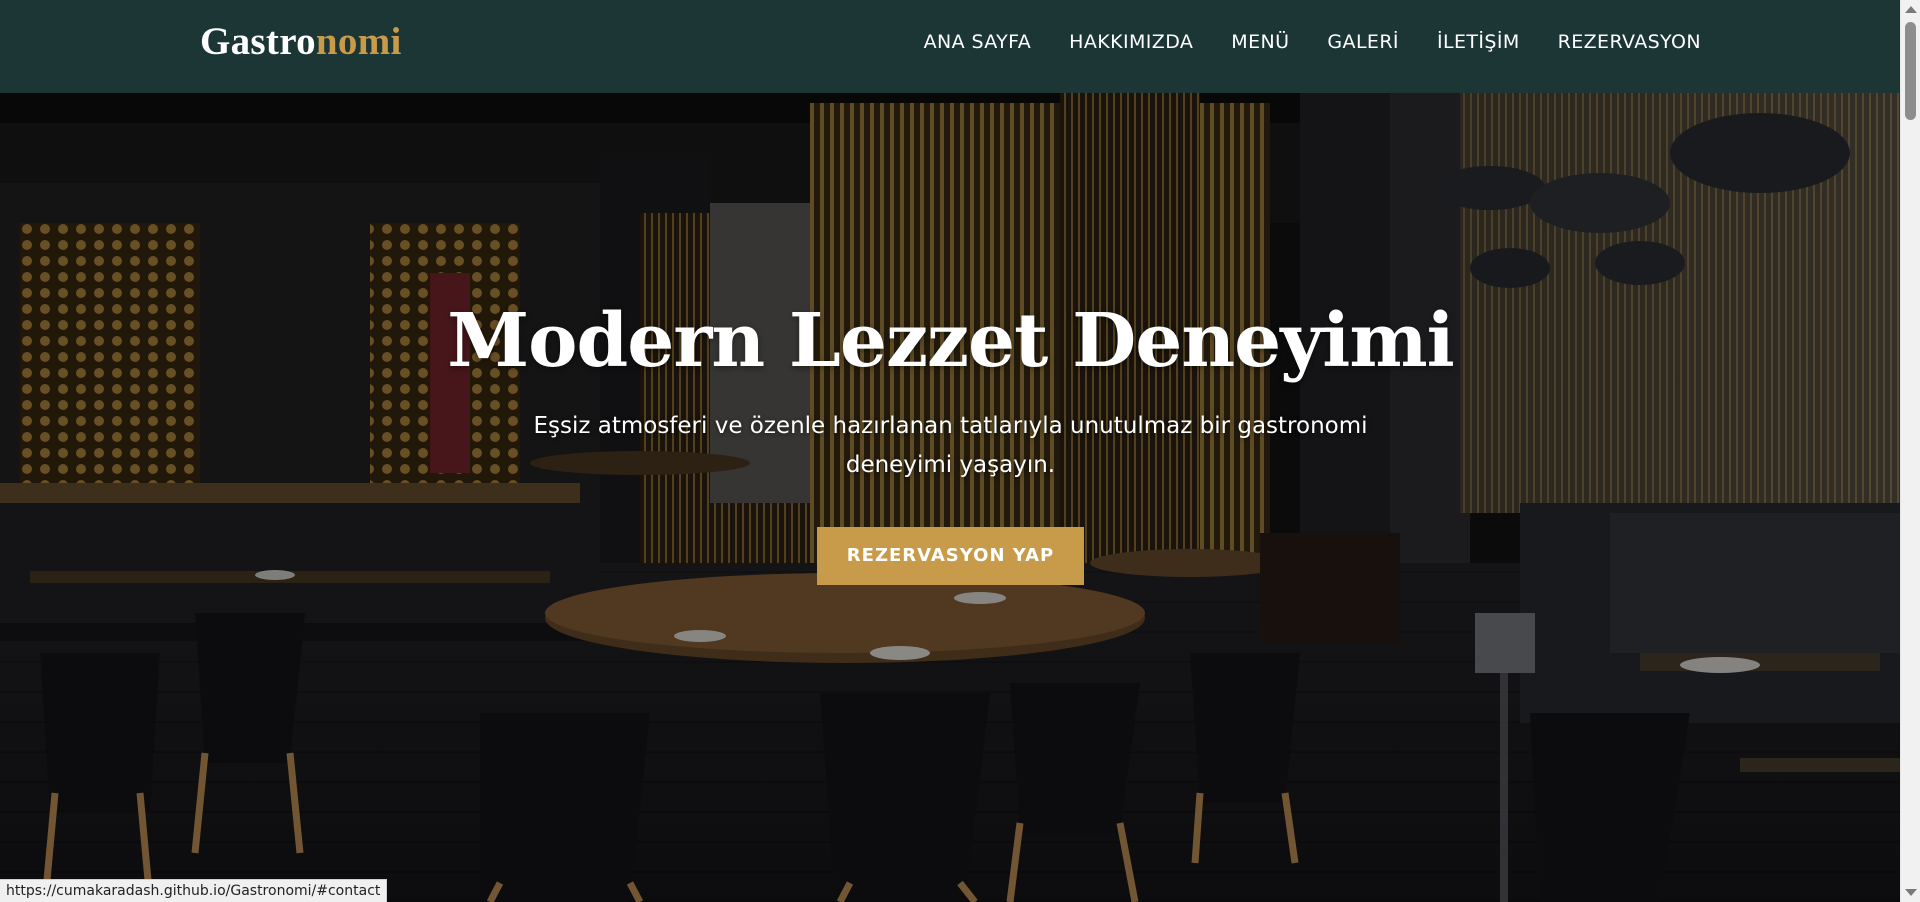 Image resolution: width=1920 pixels, height=902 pixels. I want to click on scroll-up-icon, so click(1911, 9).